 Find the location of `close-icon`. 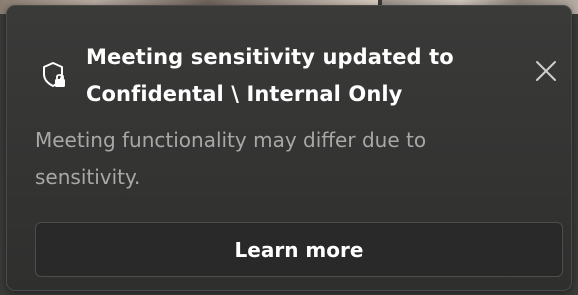

close-icon is located at coordinates (546, 73).